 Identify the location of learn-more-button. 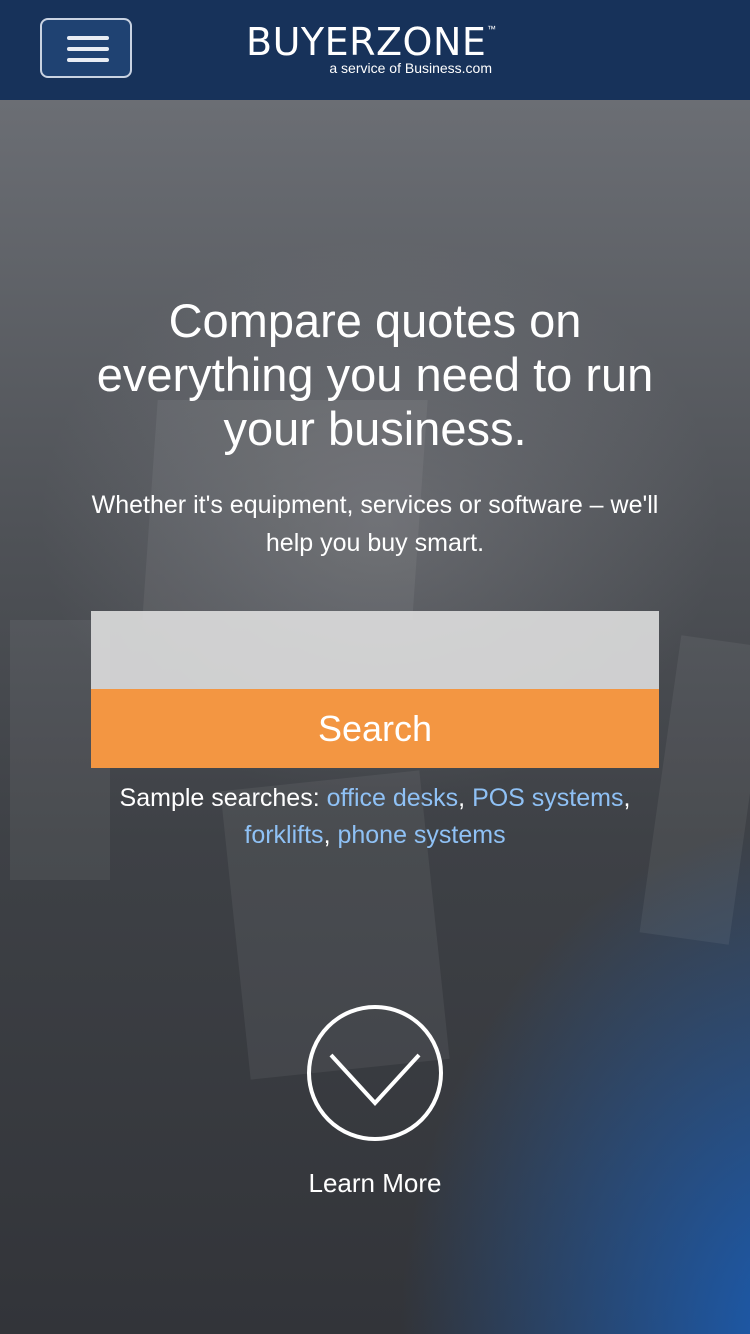
(375, 1073).